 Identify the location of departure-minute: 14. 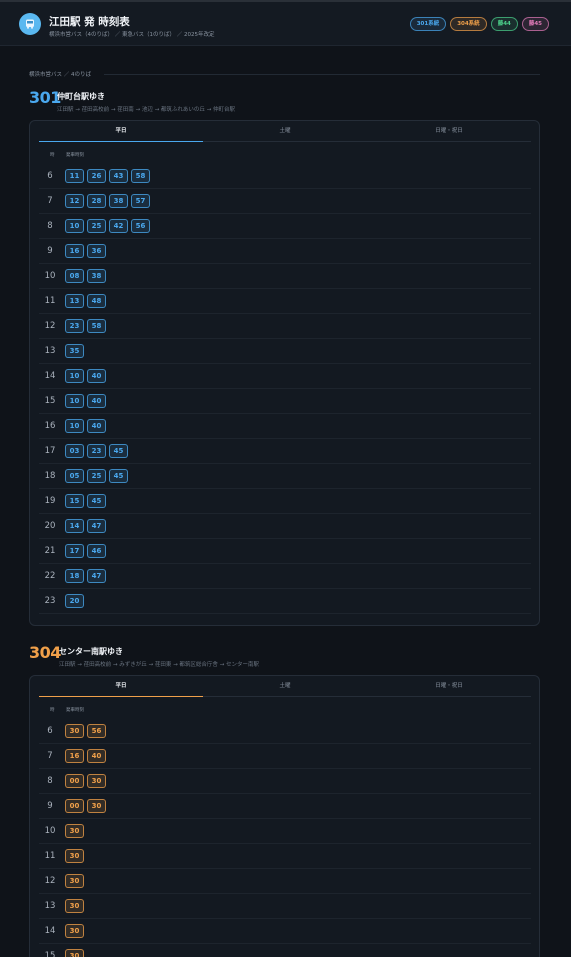
(74, 526).